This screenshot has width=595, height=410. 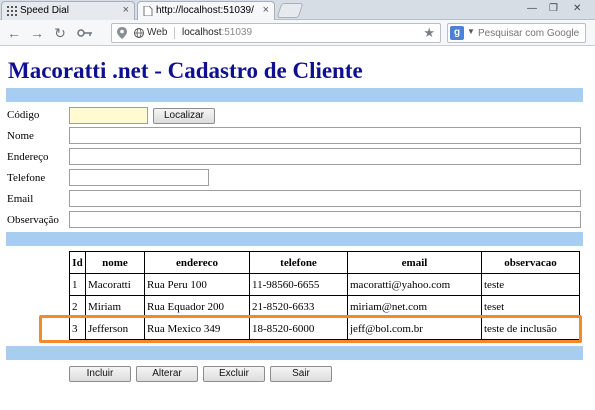 I want to click on url-host: localhost, so click(x=202, y=32).